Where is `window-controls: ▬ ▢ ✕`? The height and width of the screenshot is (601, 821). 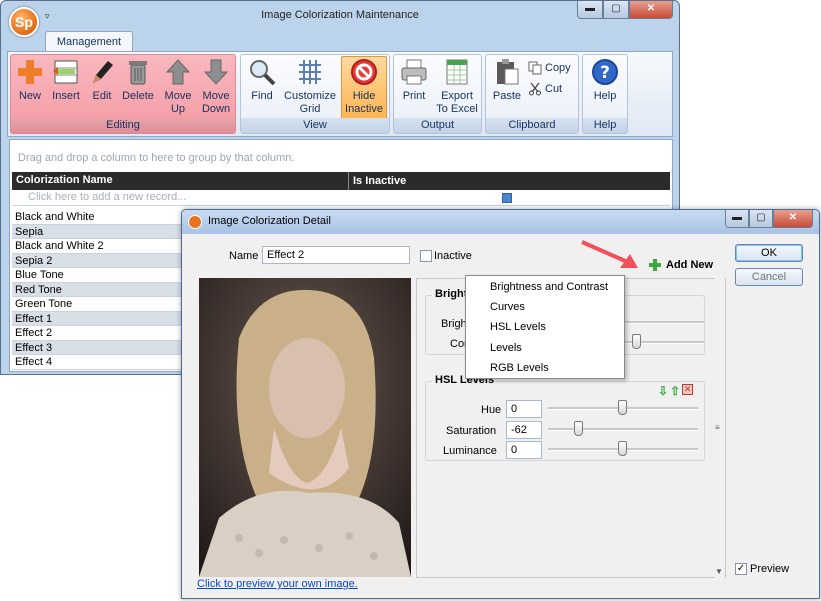 window-controls: ▬ ▢ ✕ is located at coordinates (625, 10).